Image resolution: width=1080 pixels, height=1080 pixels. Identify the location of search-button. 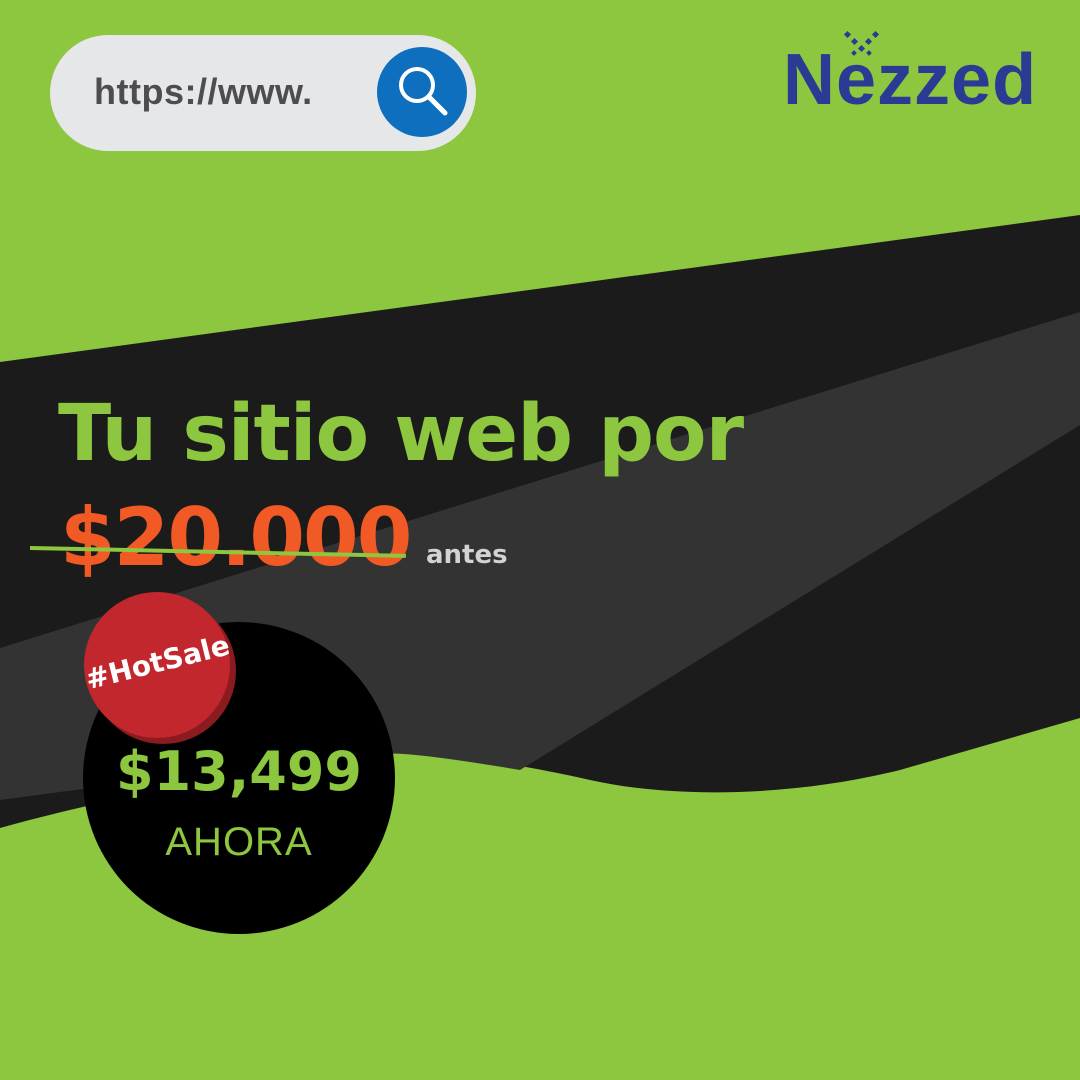
(422, 92).